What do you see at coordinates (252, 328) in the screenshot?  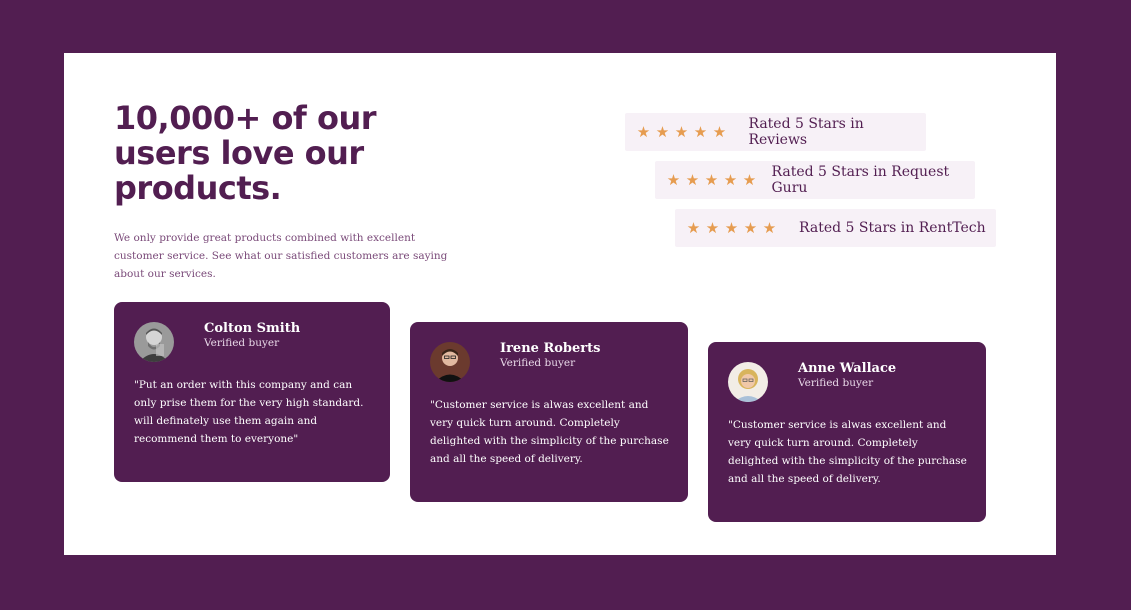 I see `reviewer-name: Colton Smith` at bounding box center [252, 328].